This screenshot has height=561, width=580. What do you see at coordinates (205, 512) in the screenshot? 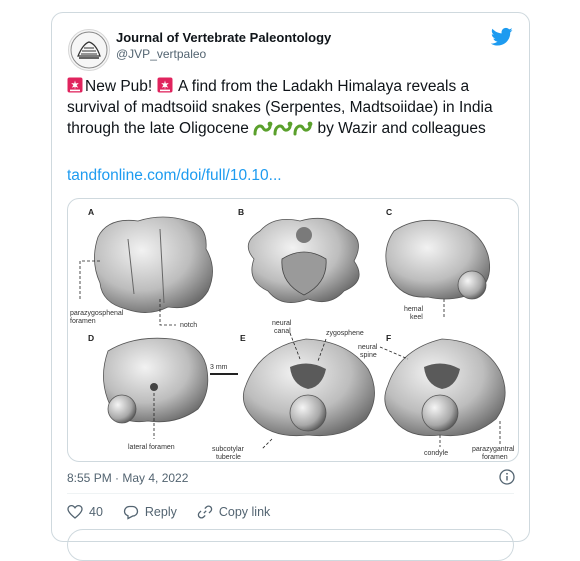
I see `link-icon` at bounding box center [205, 512].